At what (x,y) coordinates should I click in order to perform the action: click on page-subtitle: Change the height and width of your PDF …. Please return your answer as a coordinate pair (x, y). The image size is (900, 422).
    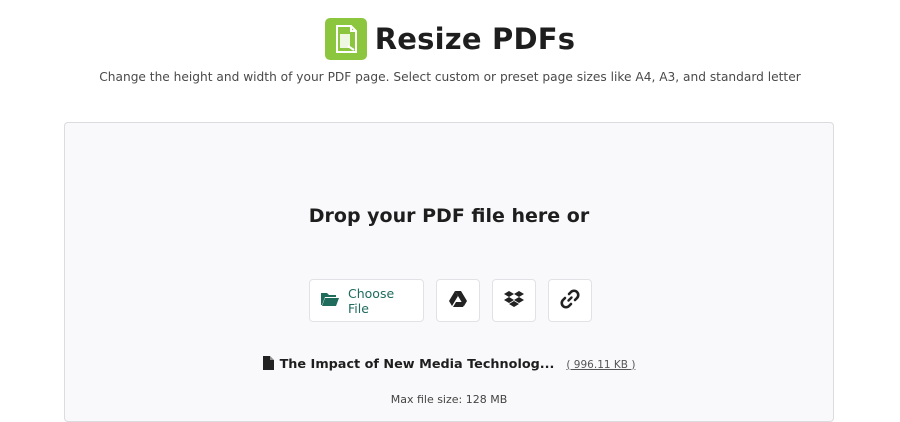
    Looking at the image, I should click on (450, 77).